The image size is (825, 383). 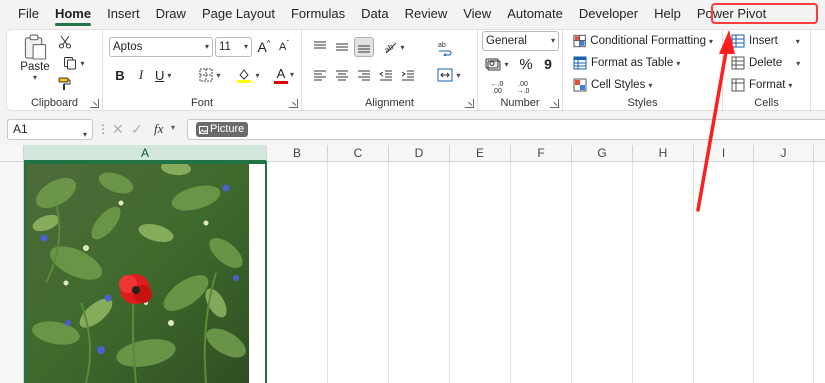 What do you see at coordinates (764, 13) in the screenshot?
I see `annotation-highlight-box` at bounding box center [764, 13].